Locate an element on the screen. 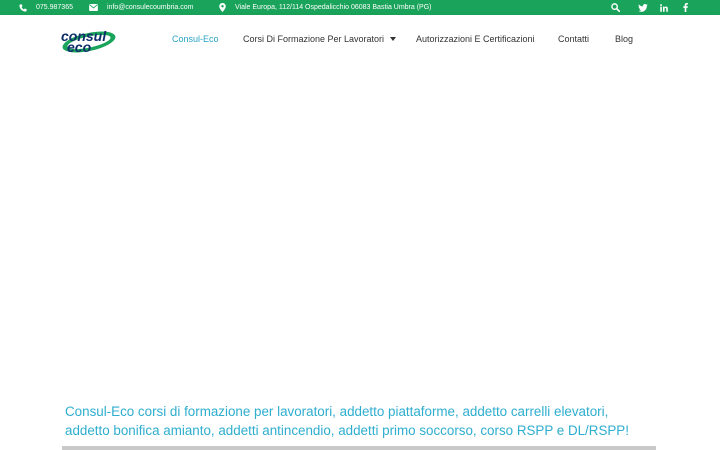 This screenshot has height=450, width=720. nav-item-label: Consul-Eco is located at coordinates (195, 39).